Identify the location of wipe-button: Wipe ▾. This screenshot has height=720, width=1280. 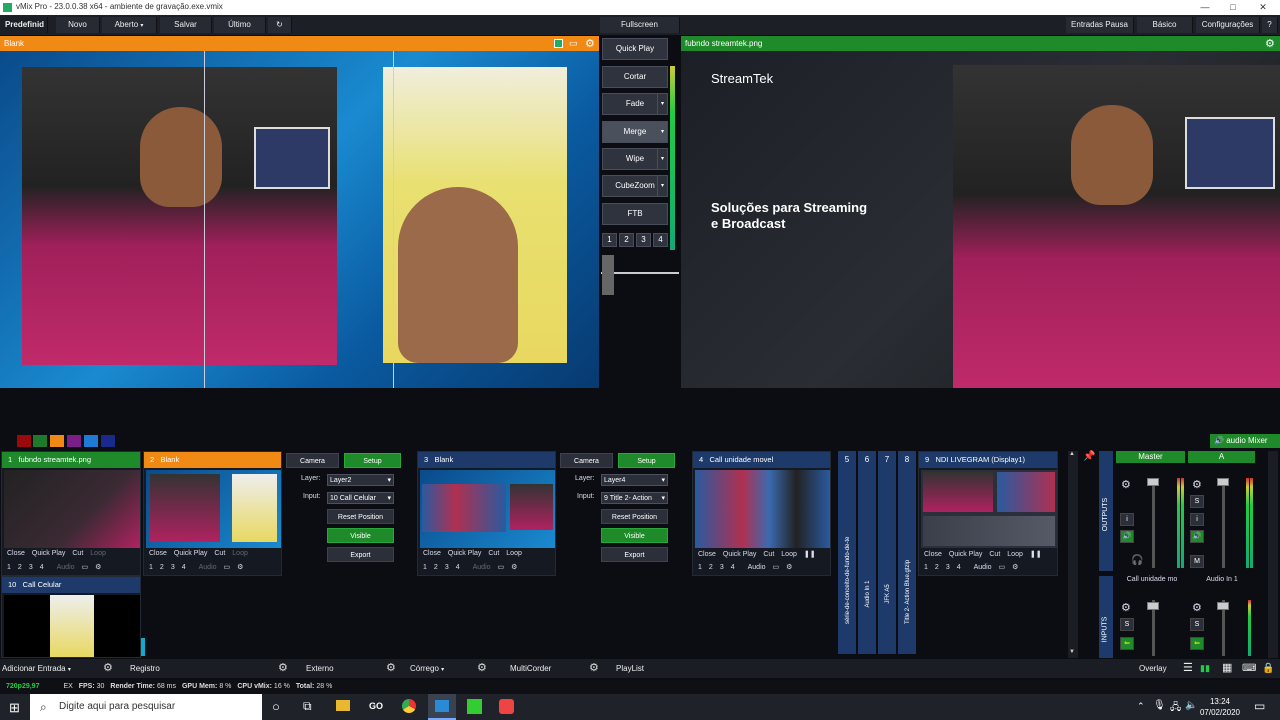
(635, 159).